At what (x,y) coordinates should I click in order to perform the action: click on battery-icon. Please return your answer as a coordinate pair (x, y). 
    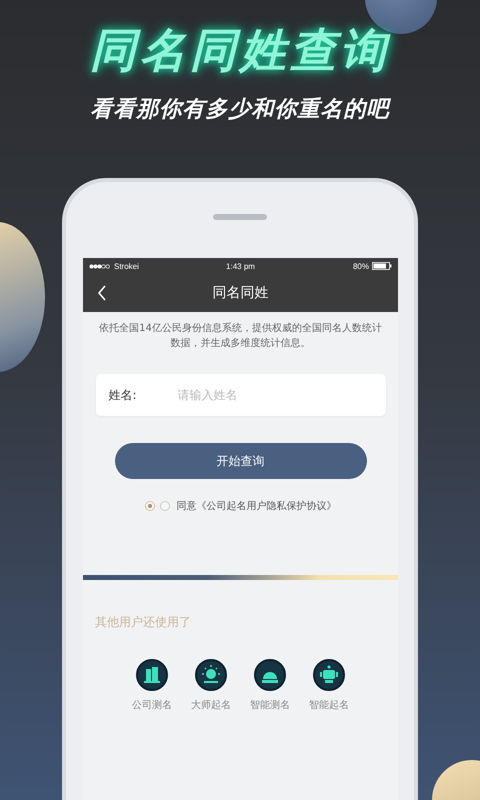
    Looking at the image, I should click on (382, 266).